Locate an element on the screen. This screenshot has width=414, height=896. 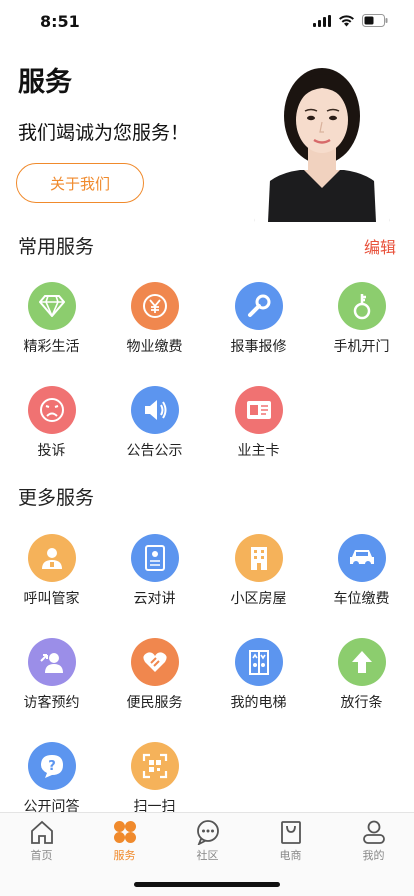
edit-link: 编辑 is located at coordinates (380, 246).